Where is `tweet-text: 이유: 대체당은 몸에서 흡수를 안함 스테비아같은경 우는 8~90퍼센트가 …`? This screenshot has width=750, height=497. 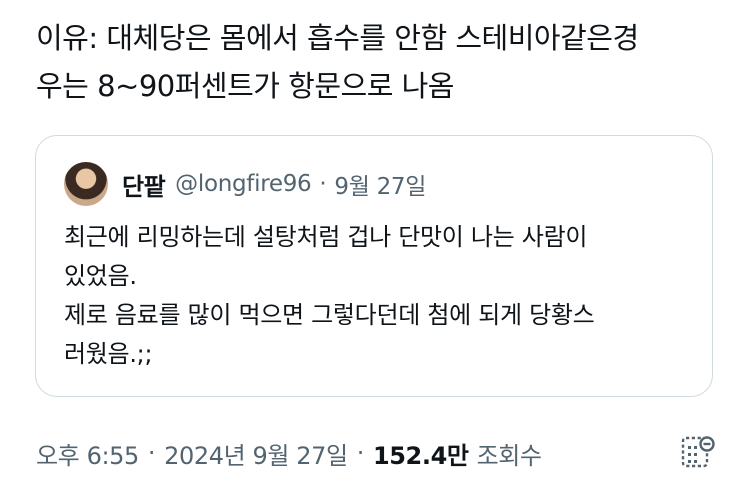
tweet-text: 이유: 대체당은 몸에서 흡수를 안함 스테비아같은경 우는 8~90퍼센트가 … is located at coordinates (337, 62).